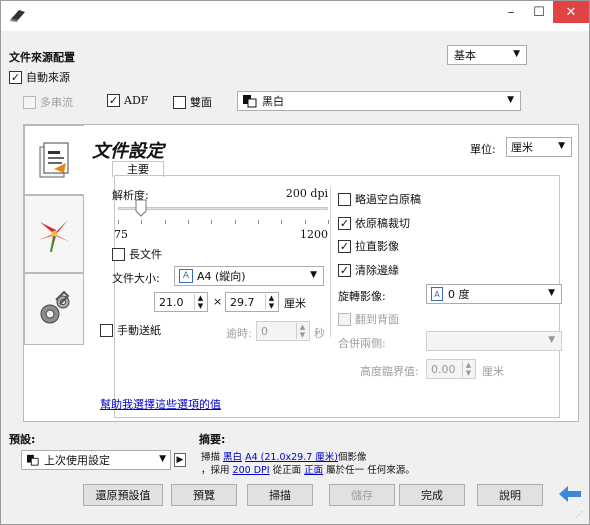 Image resolution: width=590 pixels, height=525 pixels. What do you see at coordinates (201, 102) in the screenshot?
I see `duplex-label: 雙面` at bounding box center [201, 102].